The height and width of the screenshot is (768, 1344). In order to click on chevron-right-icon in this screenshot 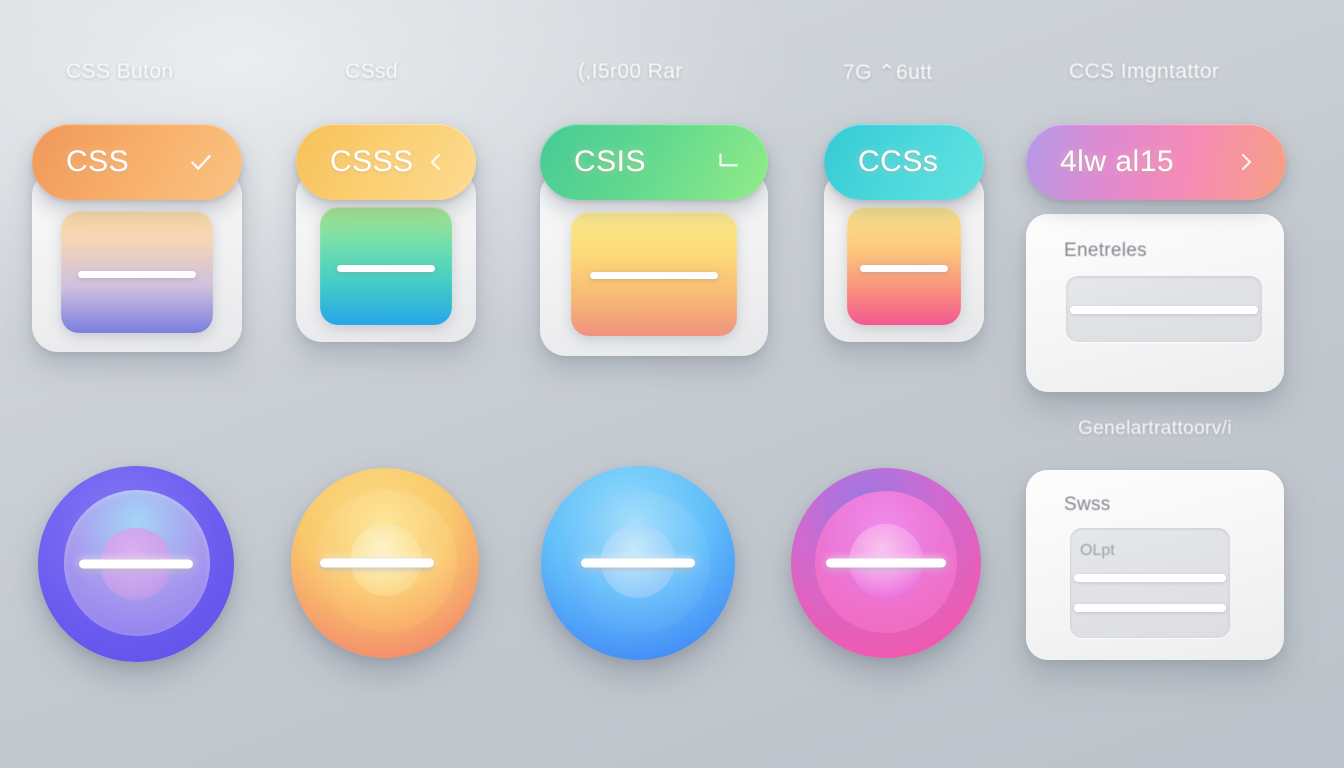, I will do `click(1246, 162)`.